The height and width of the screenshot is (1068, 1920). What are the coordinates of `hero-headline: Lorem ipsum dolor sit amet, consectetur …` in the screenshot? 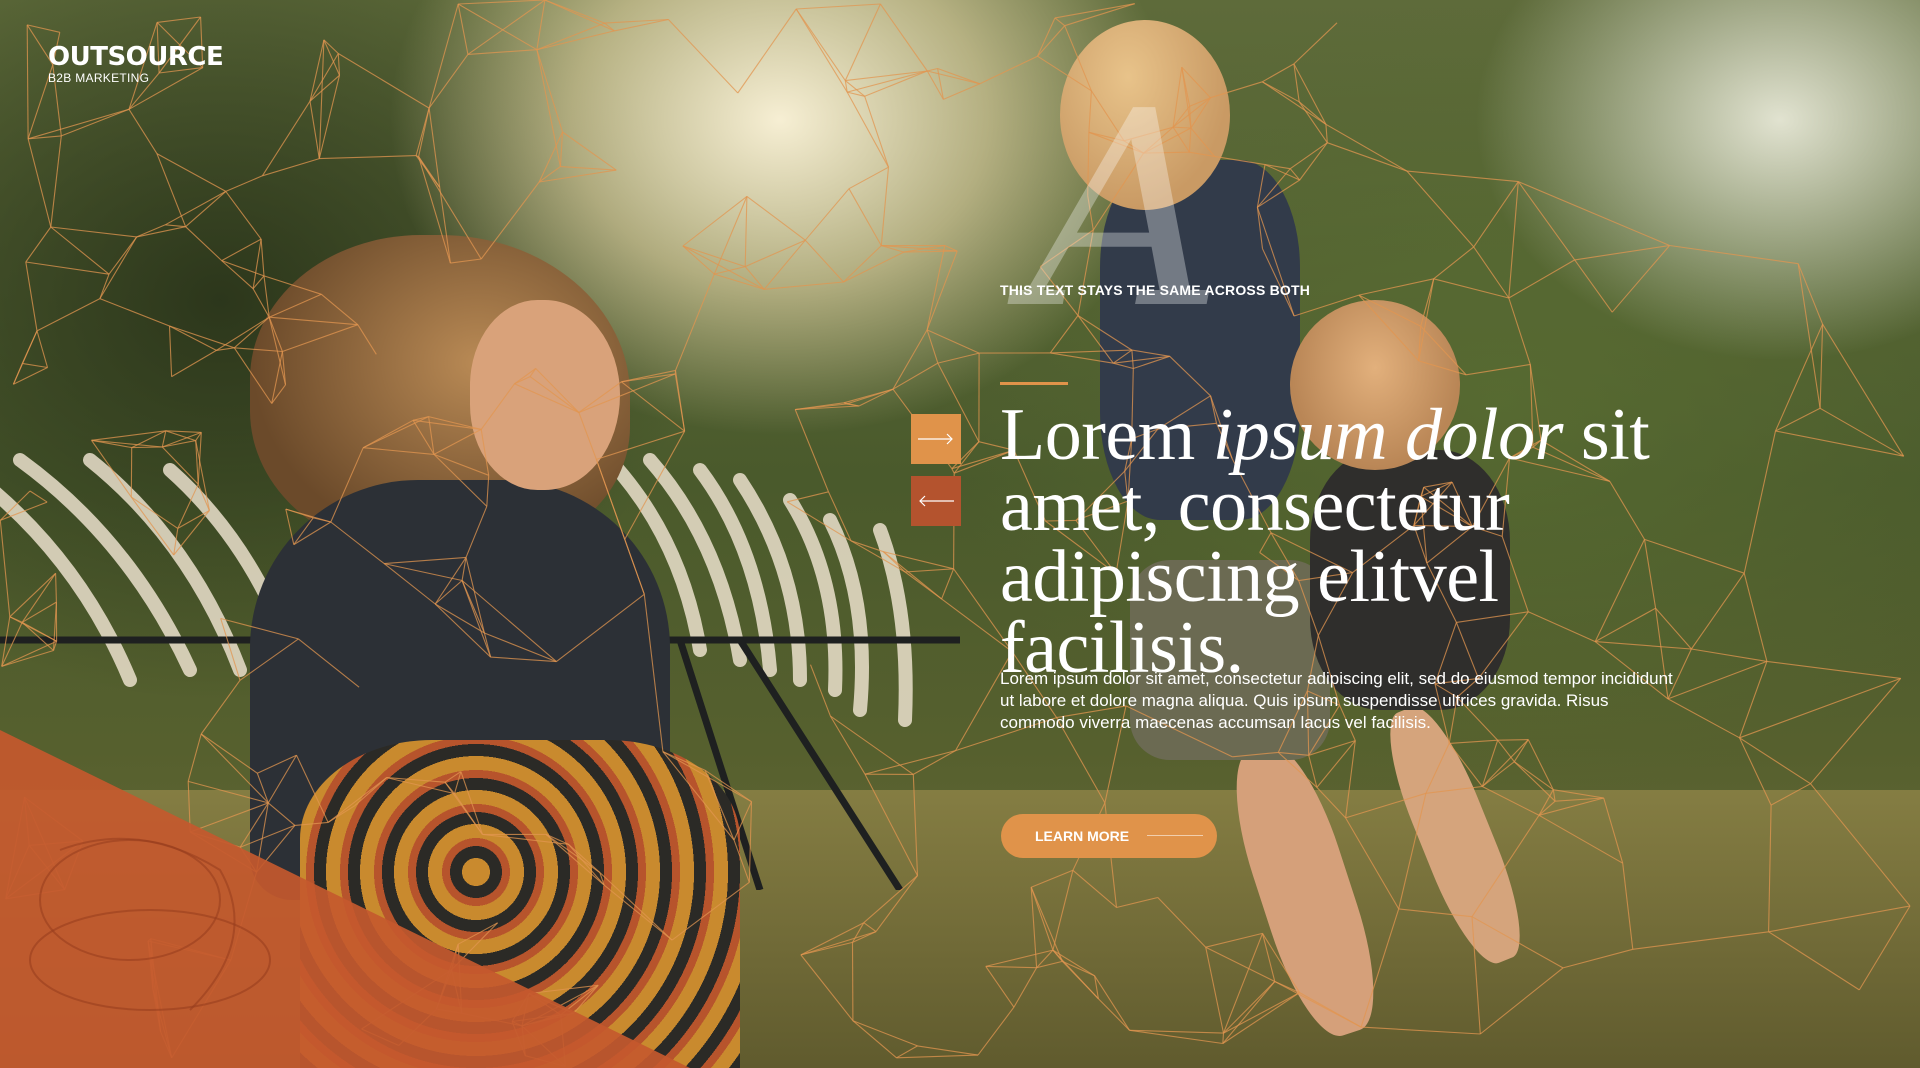 It's located at (1380, 541).